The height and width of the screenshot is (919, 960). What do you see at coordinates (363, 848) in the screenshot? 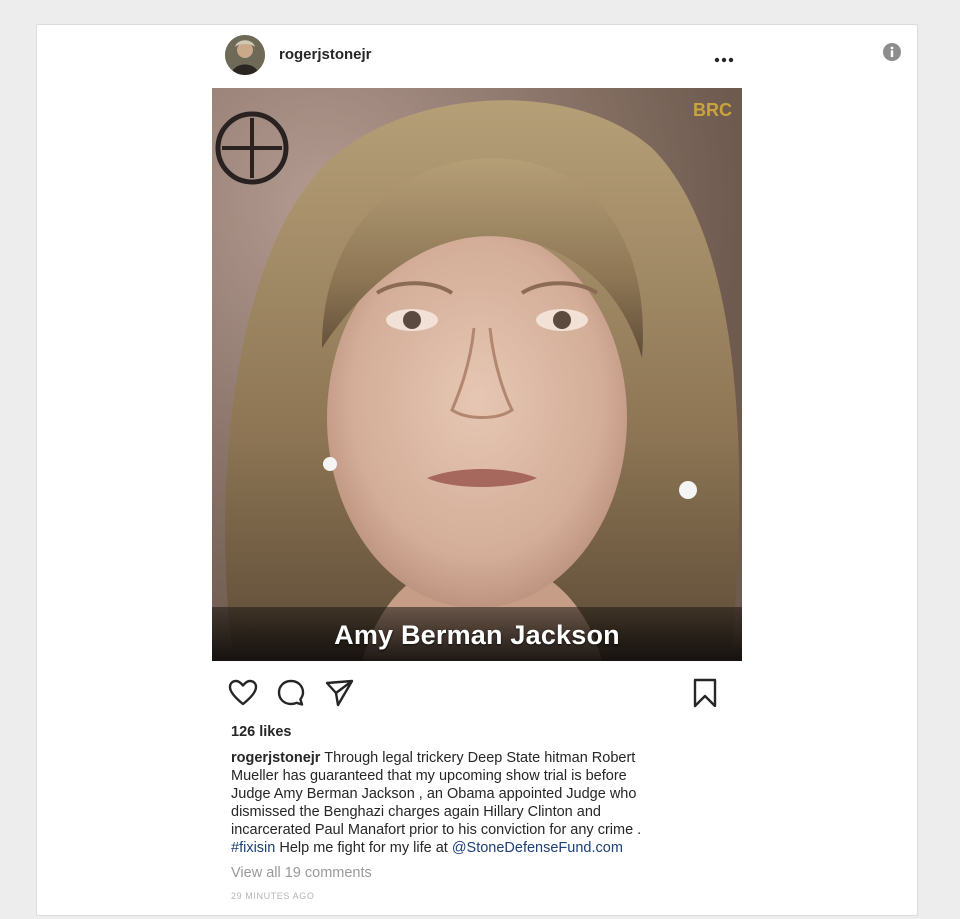
I see `caption-text-6: Help me fight for my life at` at bounding box center [363, 848].